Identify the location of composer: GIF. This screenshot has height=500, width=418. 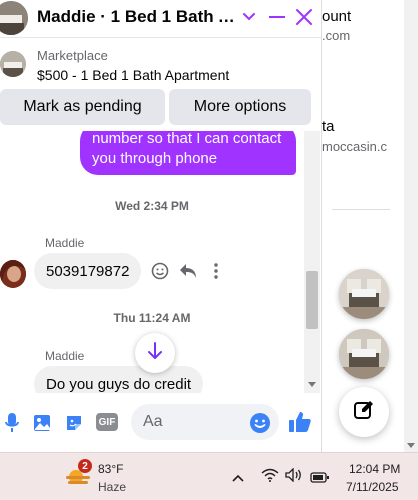
(160, 425).